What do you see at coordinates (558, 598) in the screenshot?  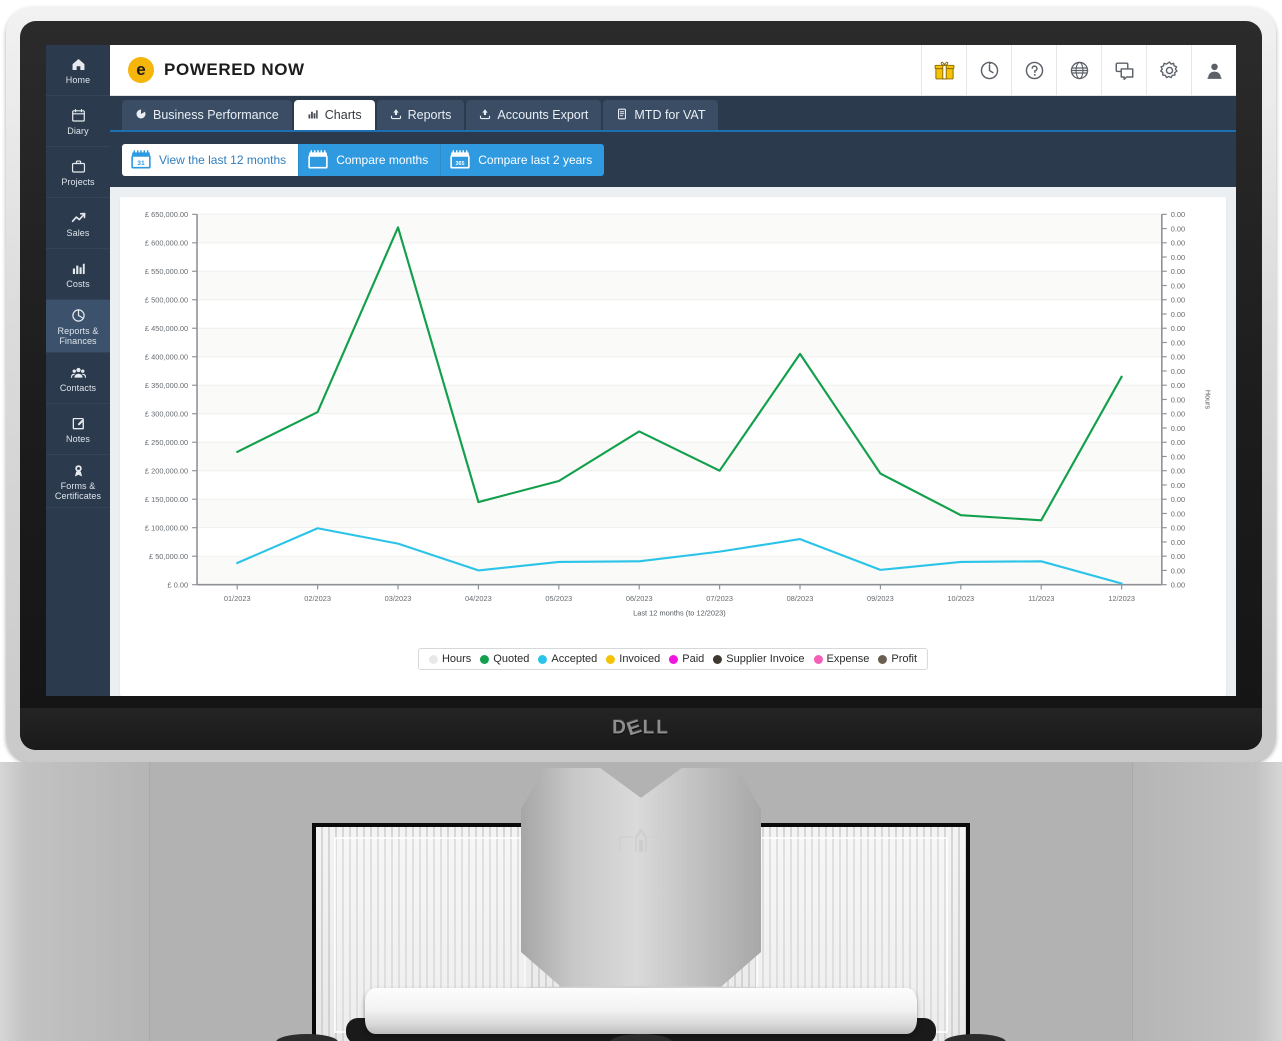 I see `x-axis-tick-label: 05/2023` at bounding box center [558, 598].